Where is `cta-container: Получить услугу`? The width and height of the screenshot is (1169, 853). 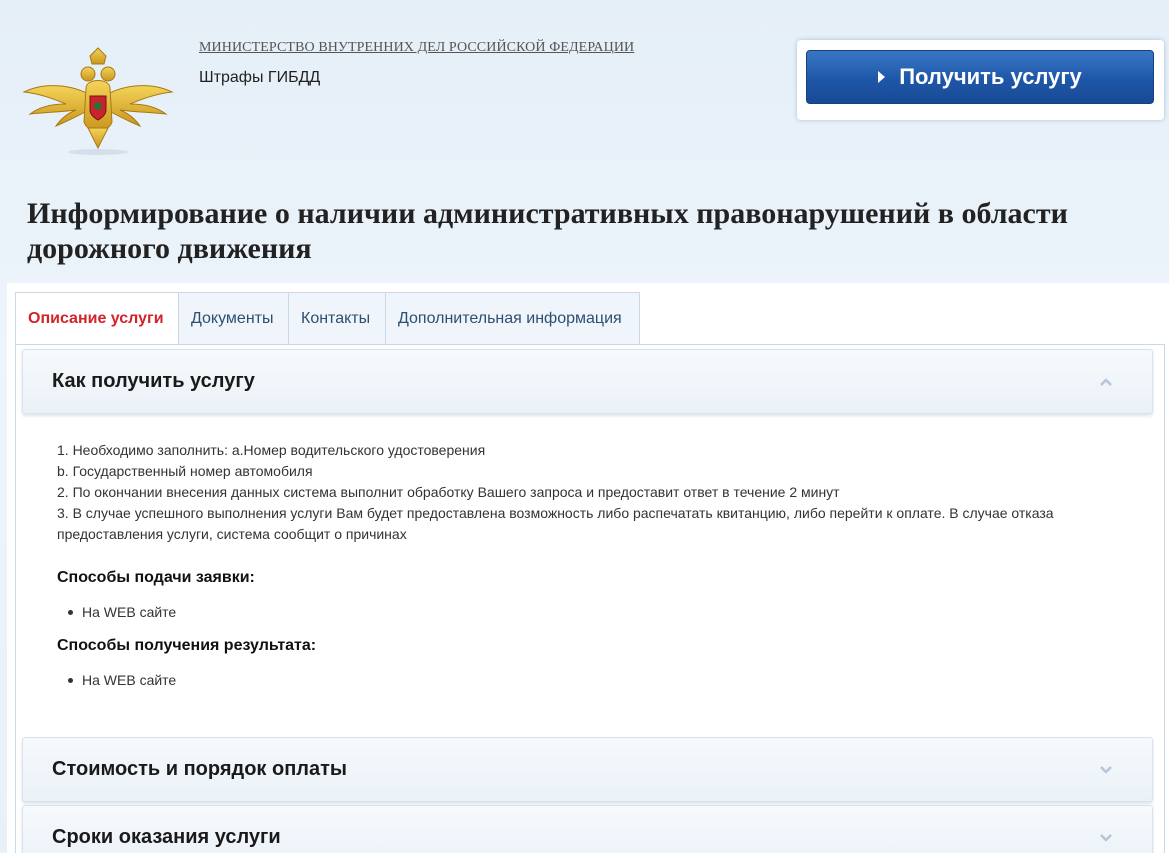
cta-container: Получить услугу is located at coordinates (980, 80).